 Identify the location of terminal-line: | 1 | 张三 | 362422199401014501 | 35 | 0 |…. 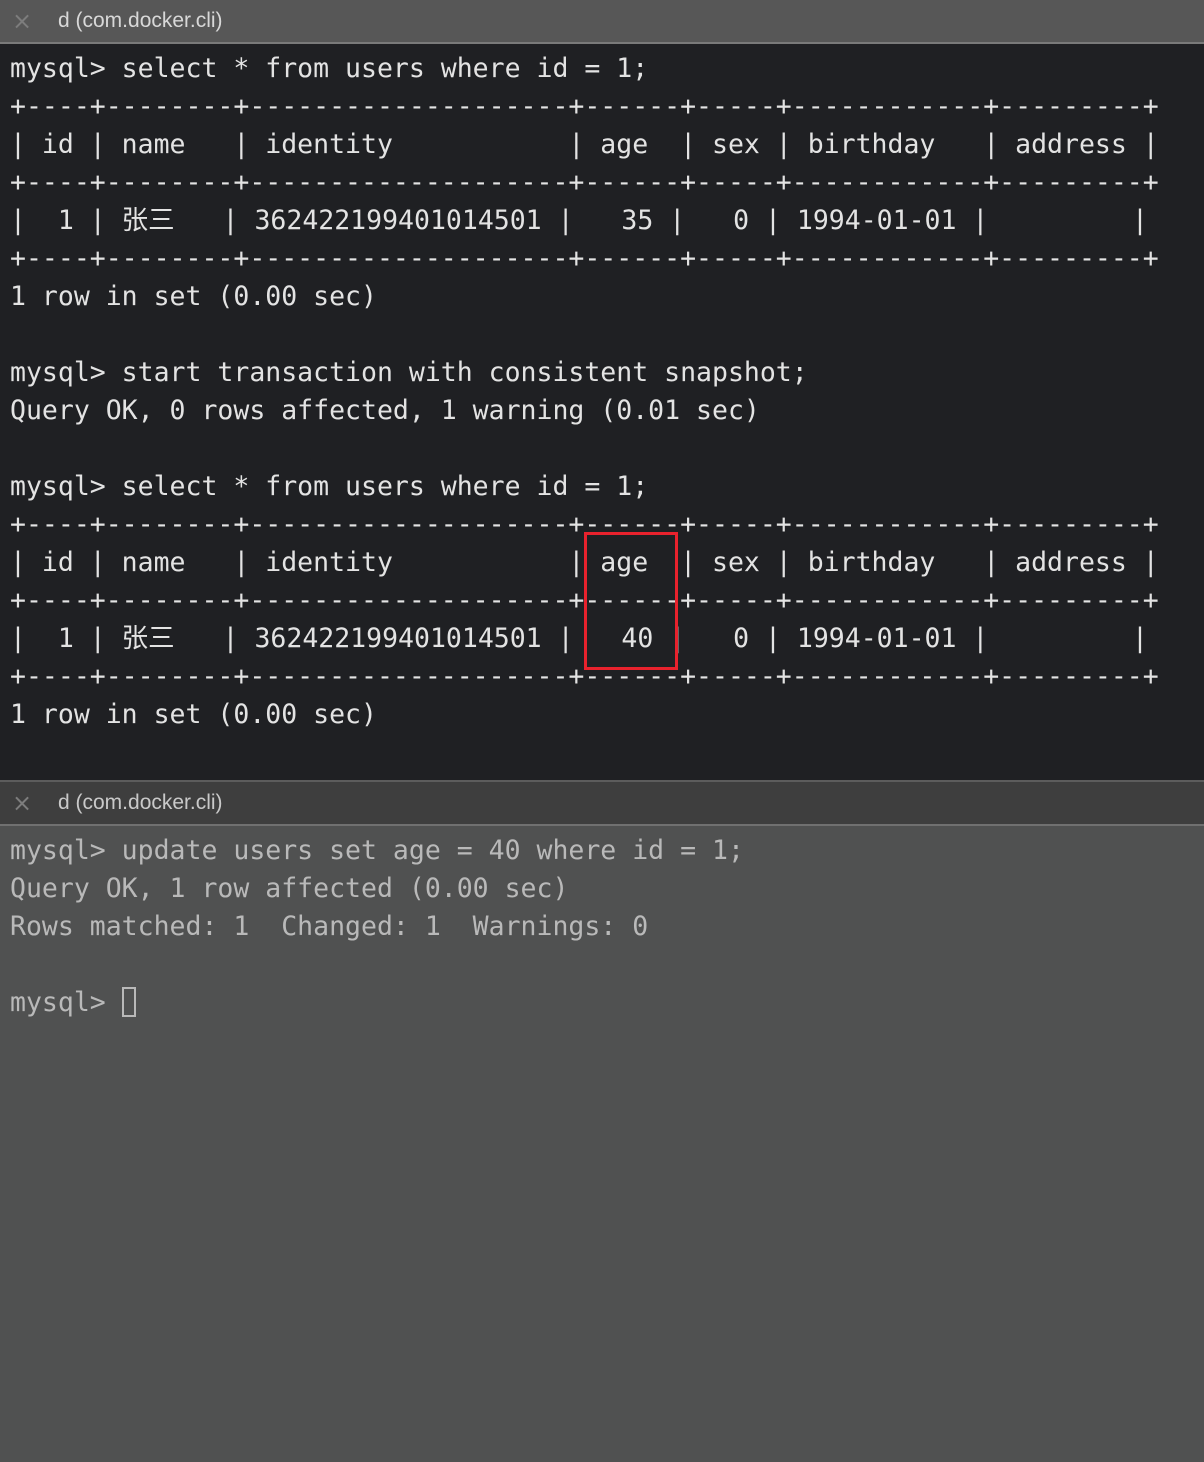
(579, 220).